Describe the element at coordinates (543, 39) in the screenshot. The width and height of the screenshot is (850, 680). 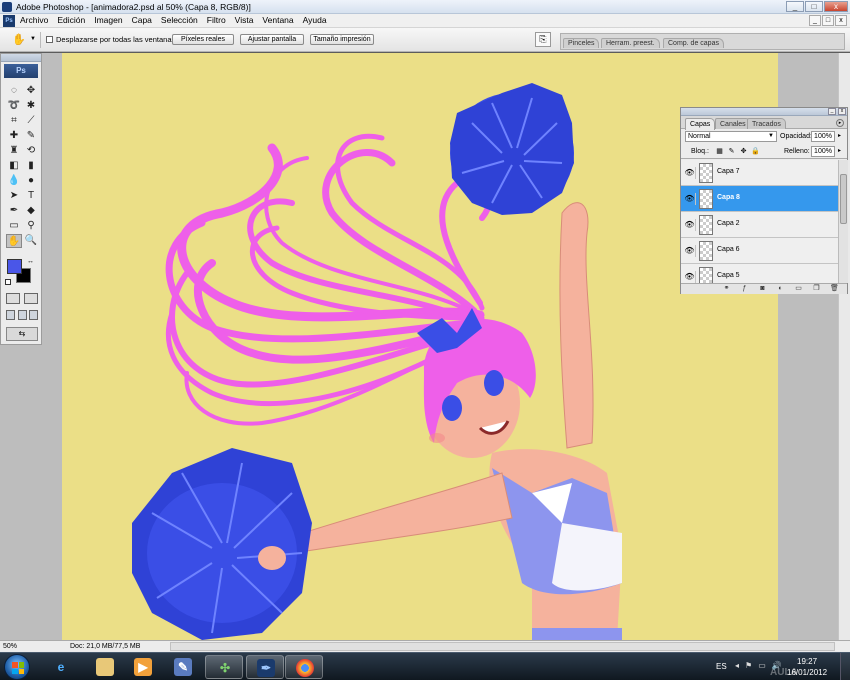
I see `palette-well-icon: ⎘` at that location.